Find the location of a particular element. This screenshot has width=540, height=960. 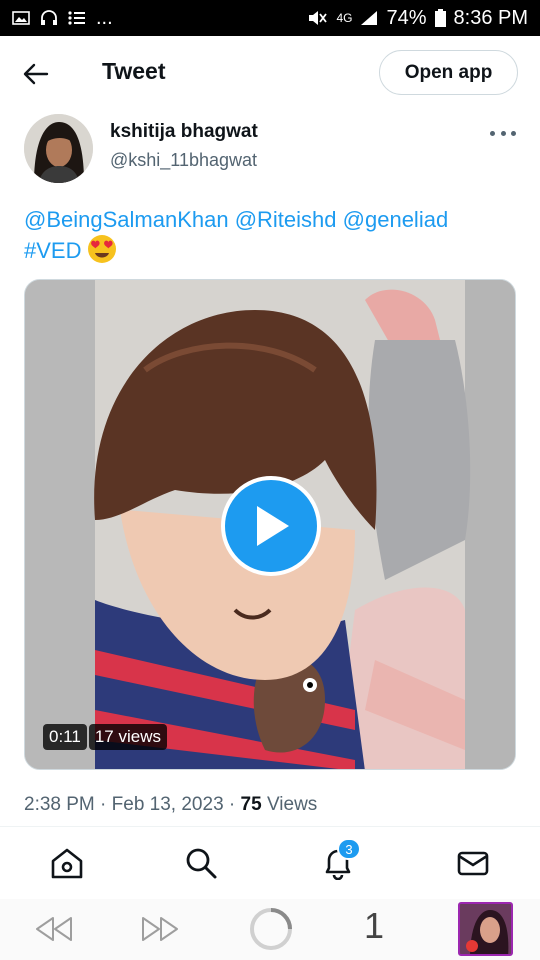

headset-icon is located at coordinates (49, 17).